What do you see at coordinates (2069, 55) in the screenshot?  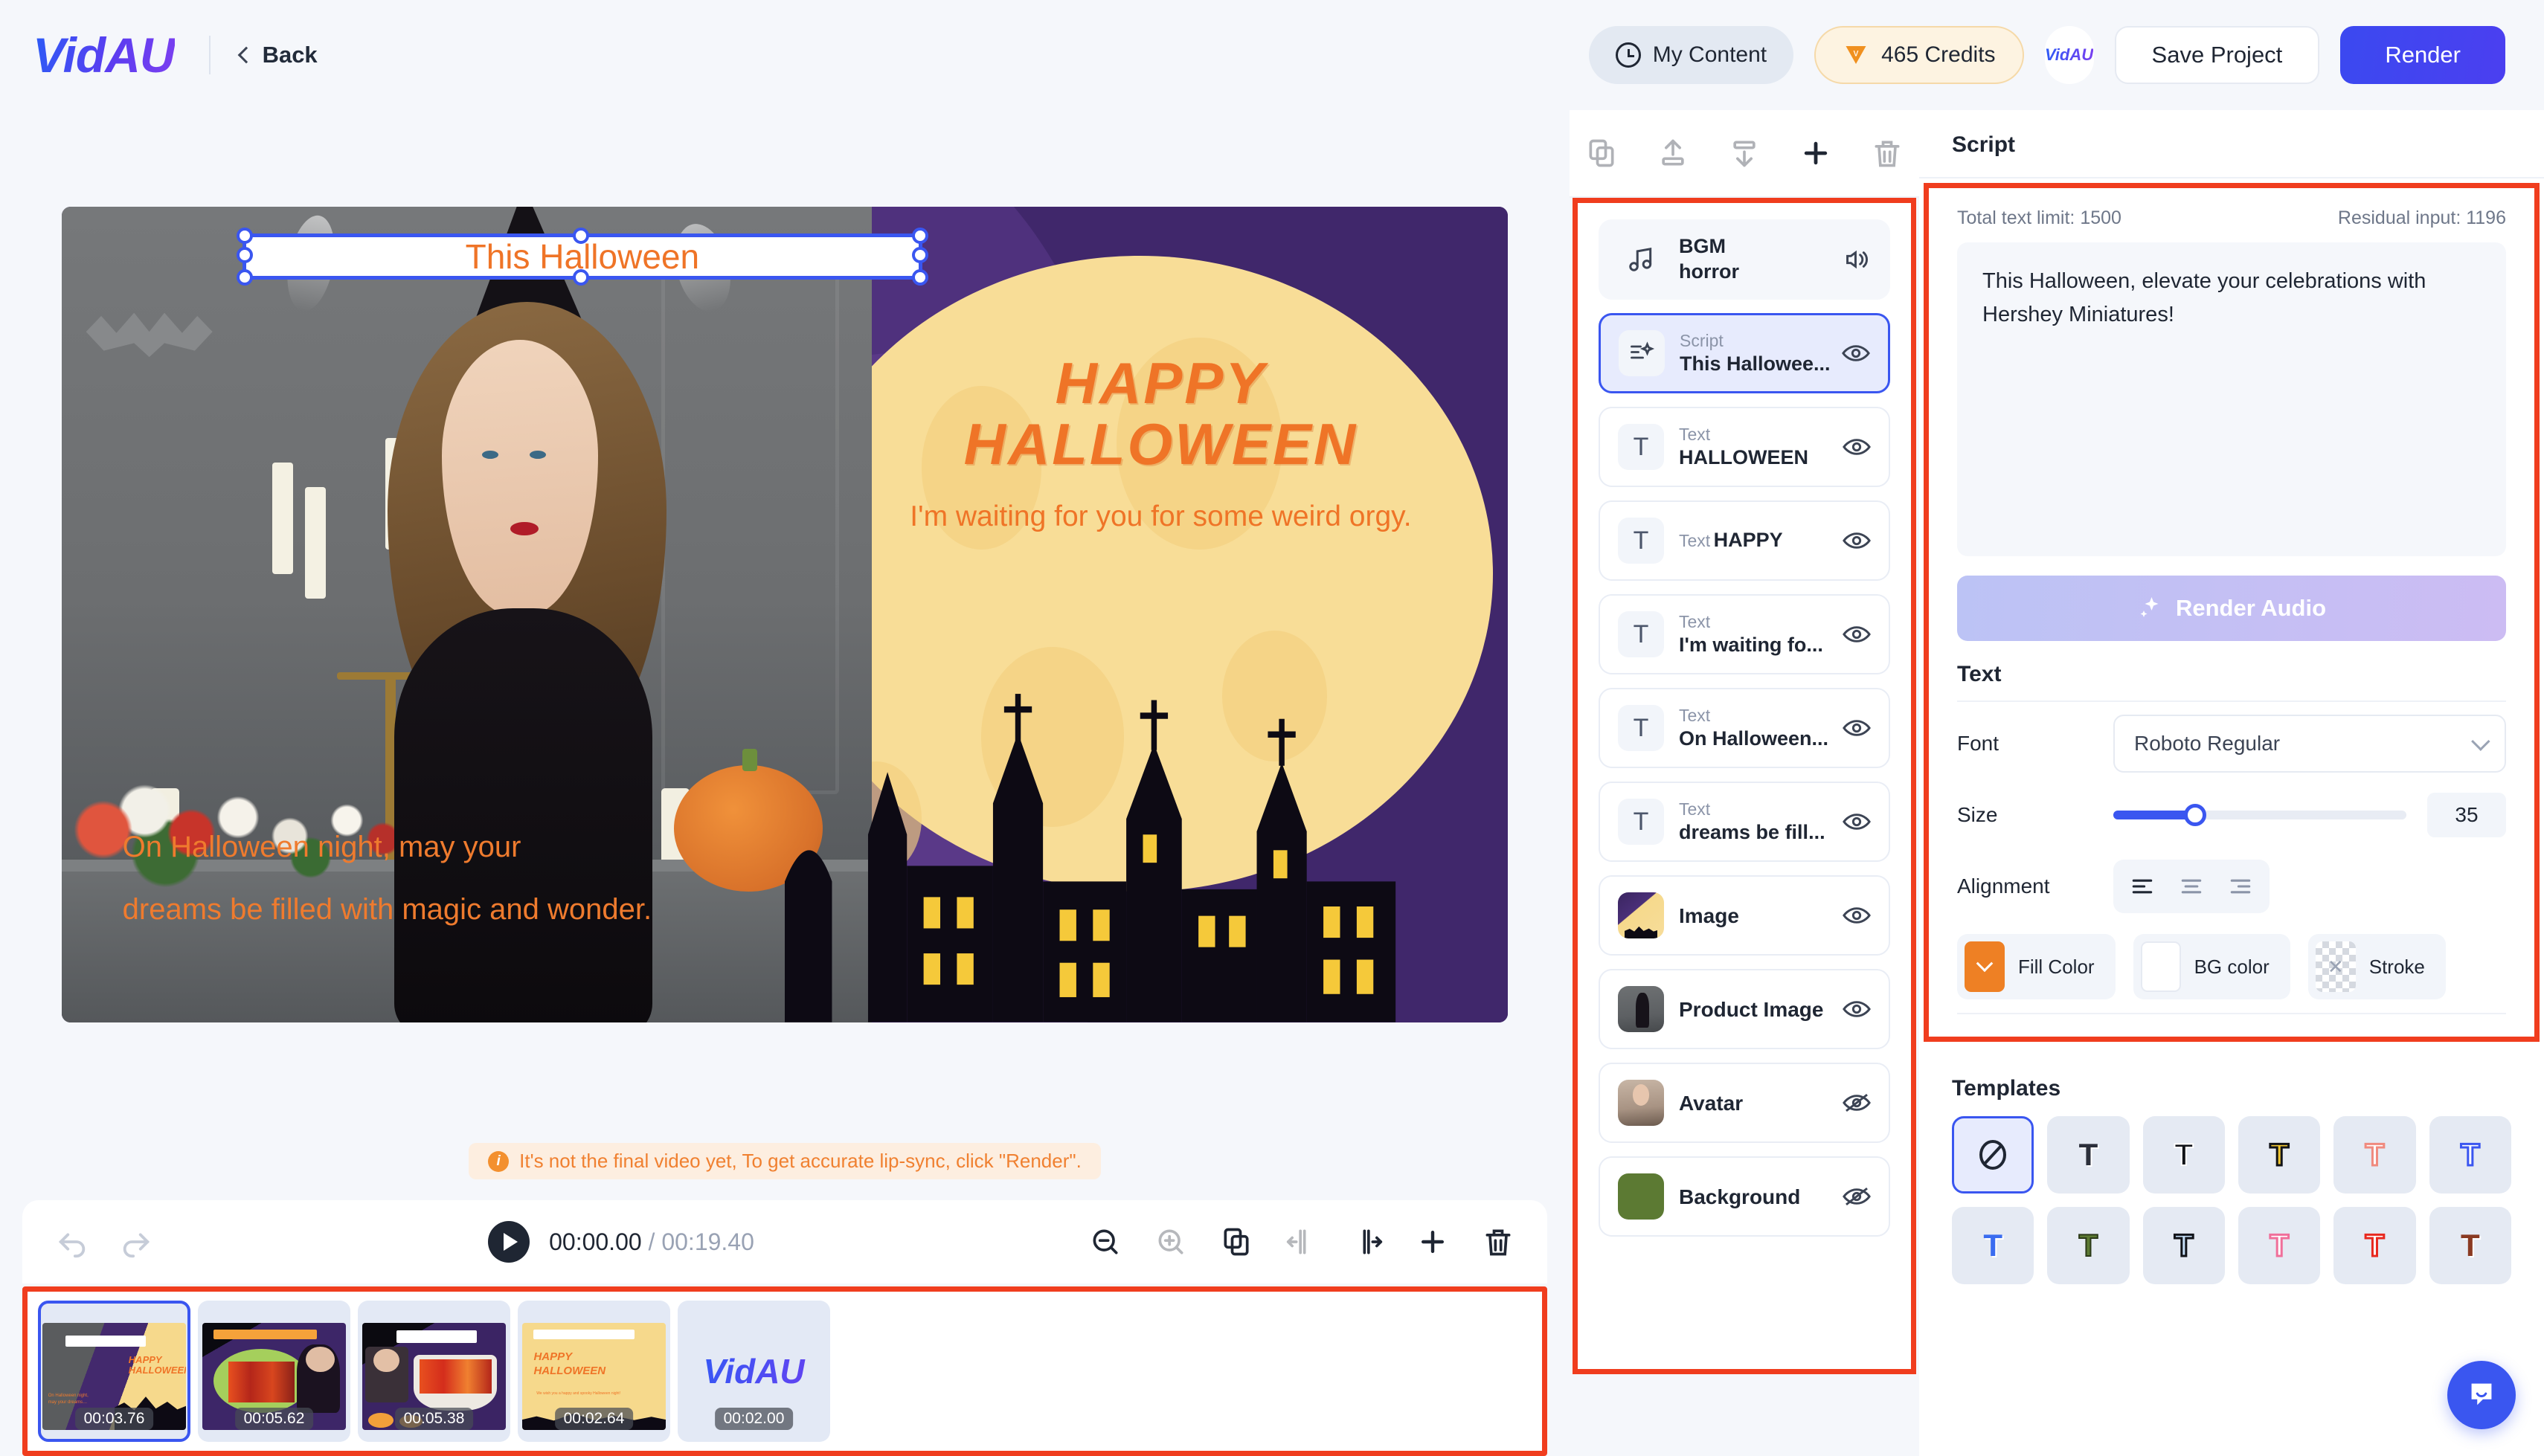 I see `vidau-mini-button: VidAU` at bounding box center [2069, 55].